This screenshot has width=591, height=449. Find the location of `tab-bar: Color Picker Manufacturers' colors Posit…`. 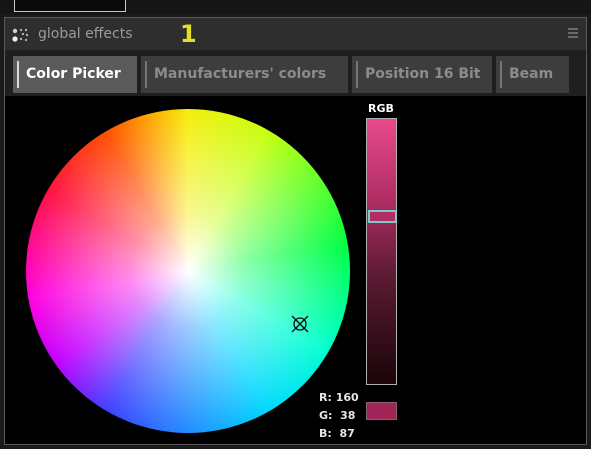

tab-bar: Color Picker Manufacturers' colors Posit… is located at coordinates (295, 73).